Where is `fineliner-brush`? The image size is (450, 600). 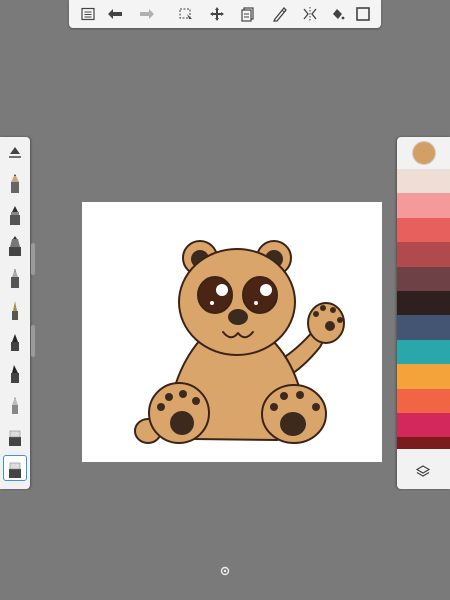
fineliner-brush is located at coordinates (15, 278).